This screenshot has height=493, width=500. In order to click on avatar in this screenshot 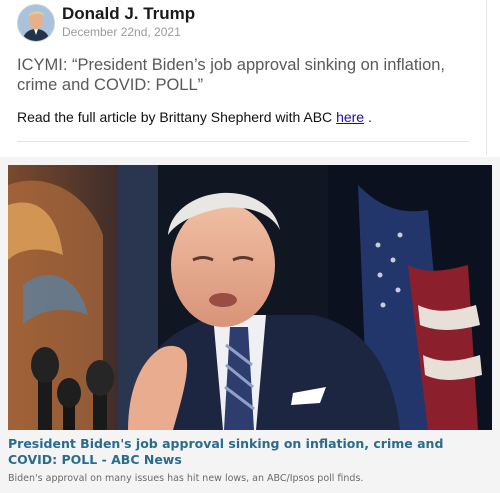, I will do `click(36, 23)`.